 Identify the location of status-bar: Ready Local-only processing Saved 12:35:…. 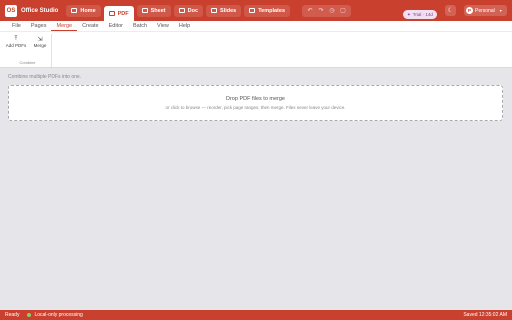
(256, 315).